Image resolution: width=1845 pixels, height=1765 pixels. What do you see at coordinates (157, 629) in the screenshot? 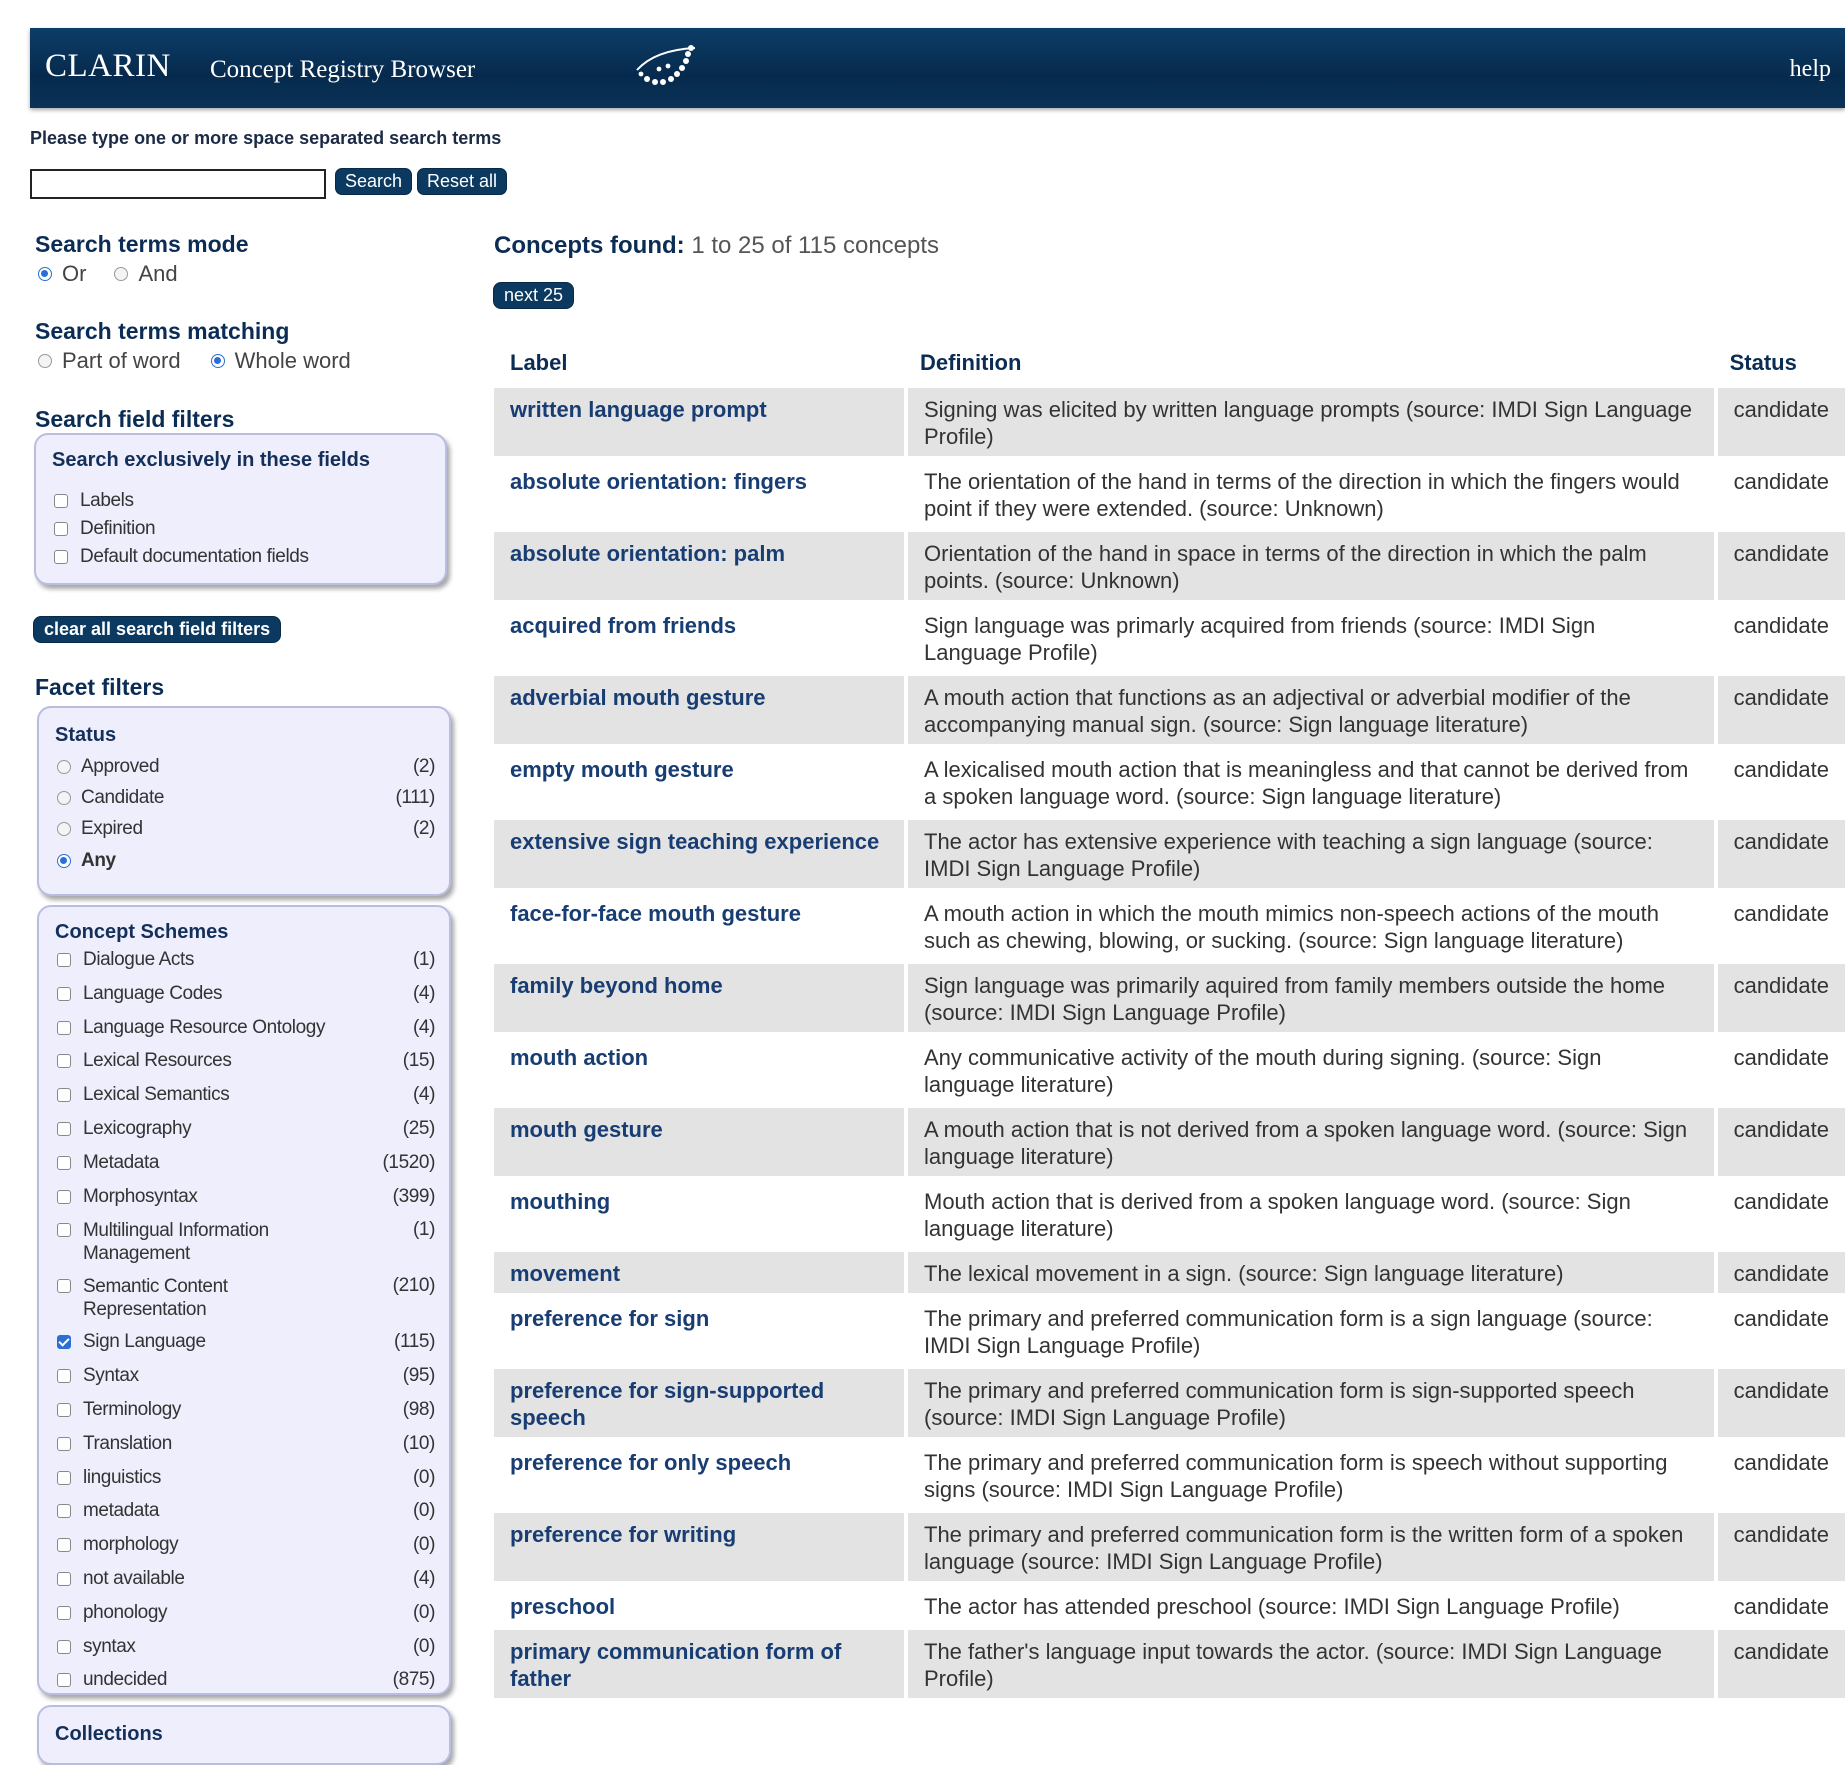
I see `clear-field-filters-button: clear all search field filters` at bounding box center [157, 629].